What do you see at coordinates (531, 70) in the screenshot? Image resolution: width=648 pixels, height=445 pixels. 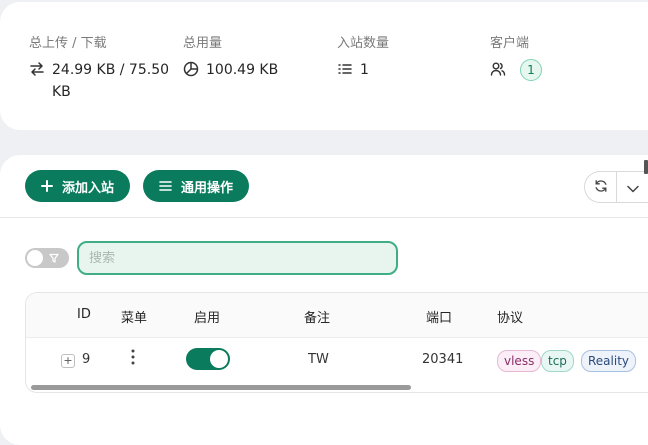 I see `clients-count-badge: 1` at bounding box center [531, 70].